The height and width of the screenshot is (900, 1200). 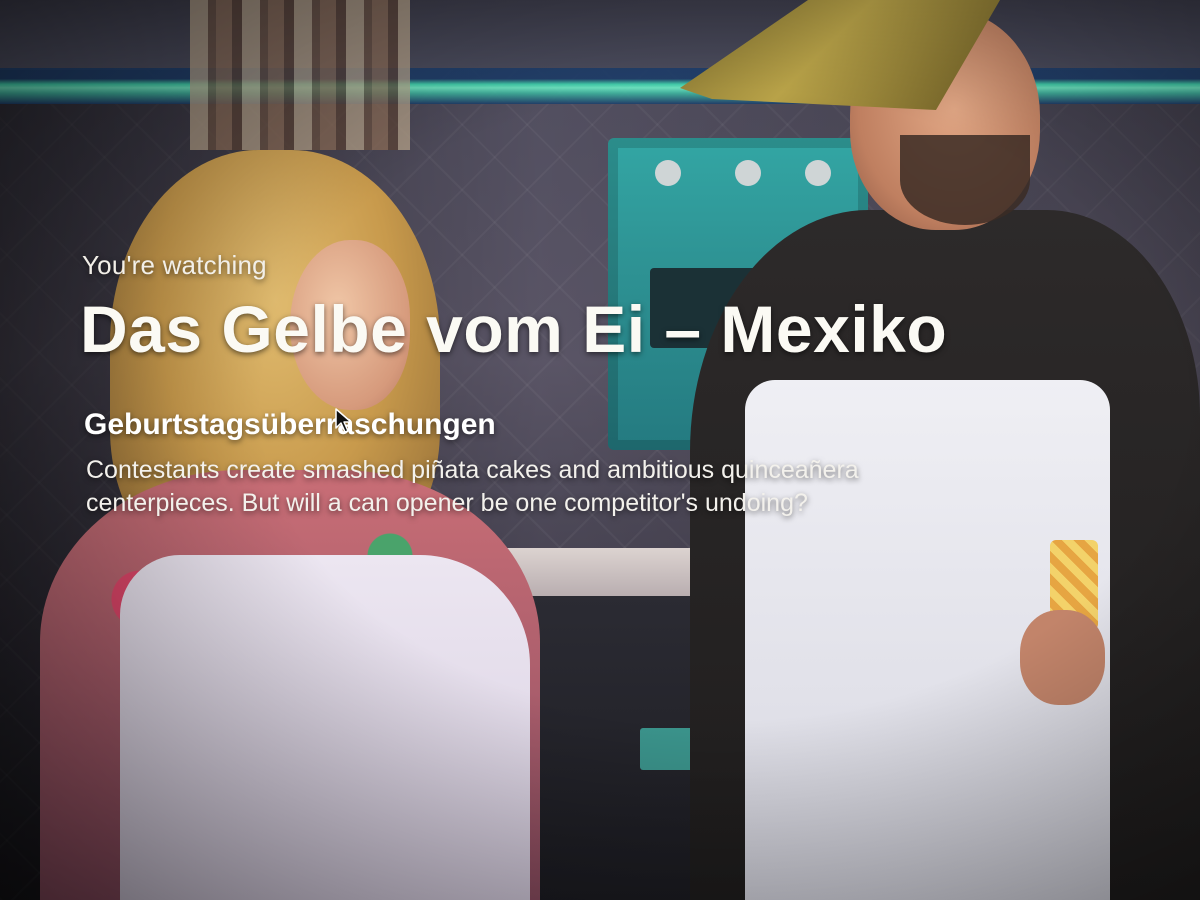 What do you see at coordinates (514, 329) in the screenshot?
I see `show-title: Das Gelbe vom Ei – Mexiko` at bounding box center [514, 329].